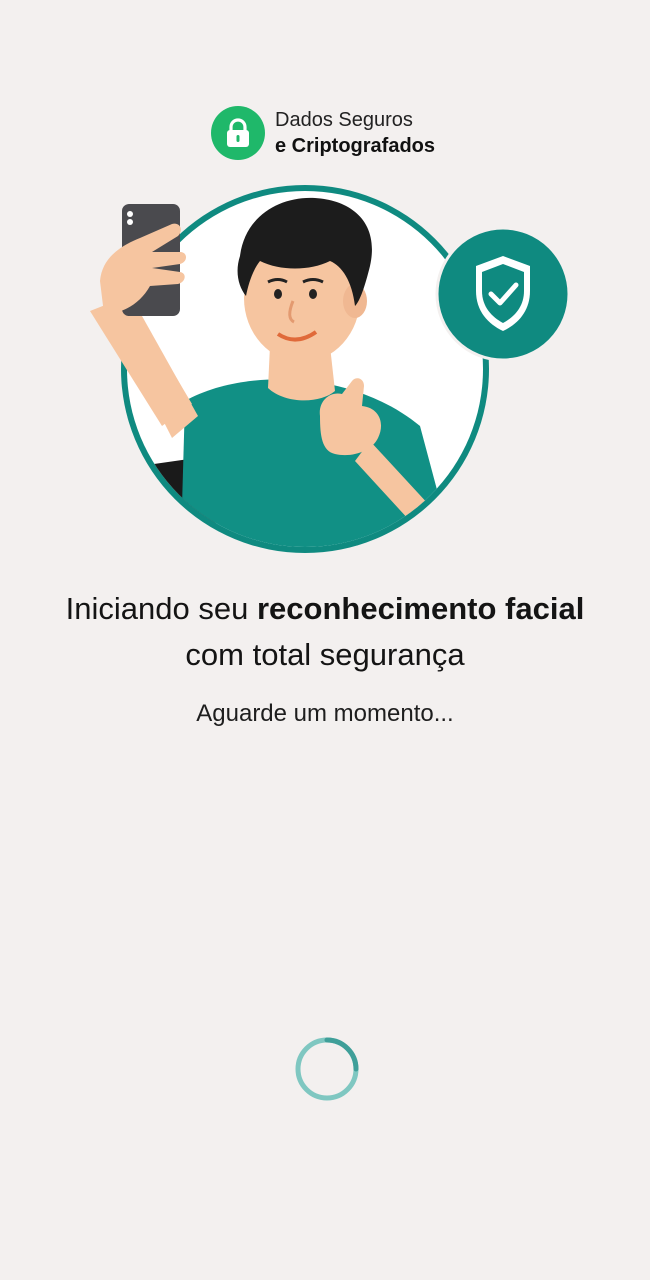  I want to click on lock-icon, so click(238, 133).